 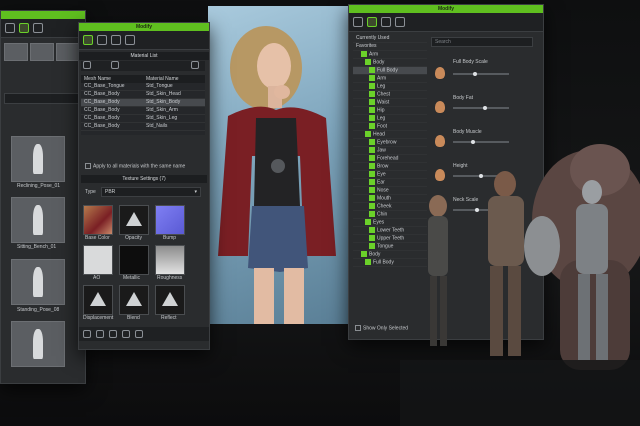 I want to click on tree-label: Forehead, so click(x=388, y=158).